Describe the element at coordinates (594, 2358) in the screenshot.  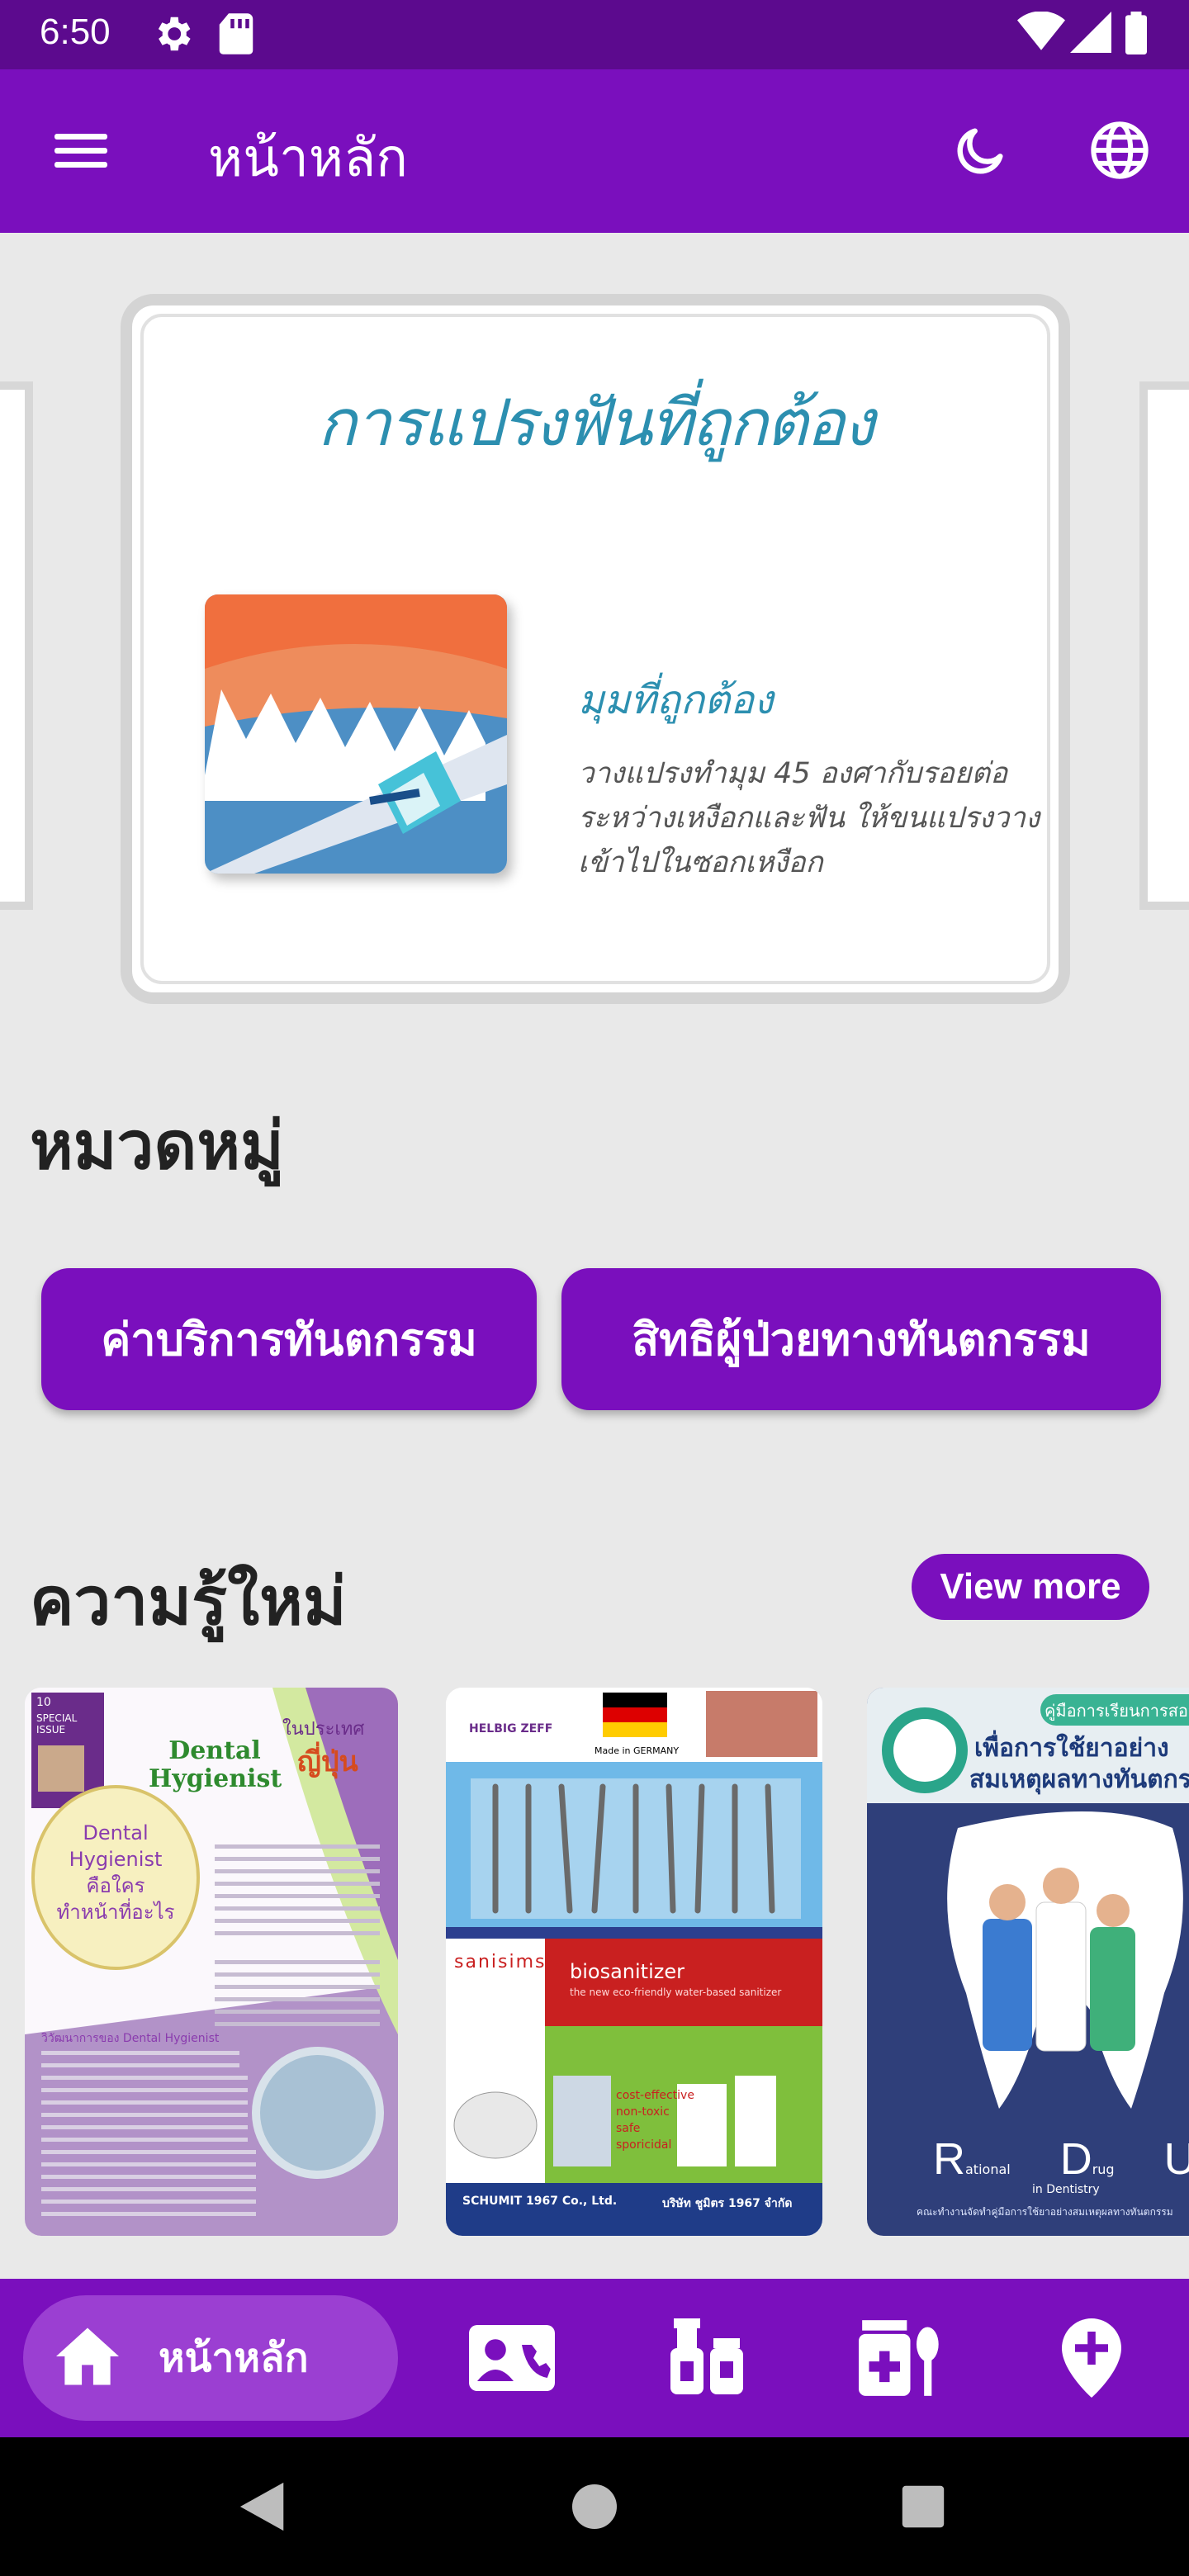
I see `bottom-navigation: หน้าหลัก` at that location.